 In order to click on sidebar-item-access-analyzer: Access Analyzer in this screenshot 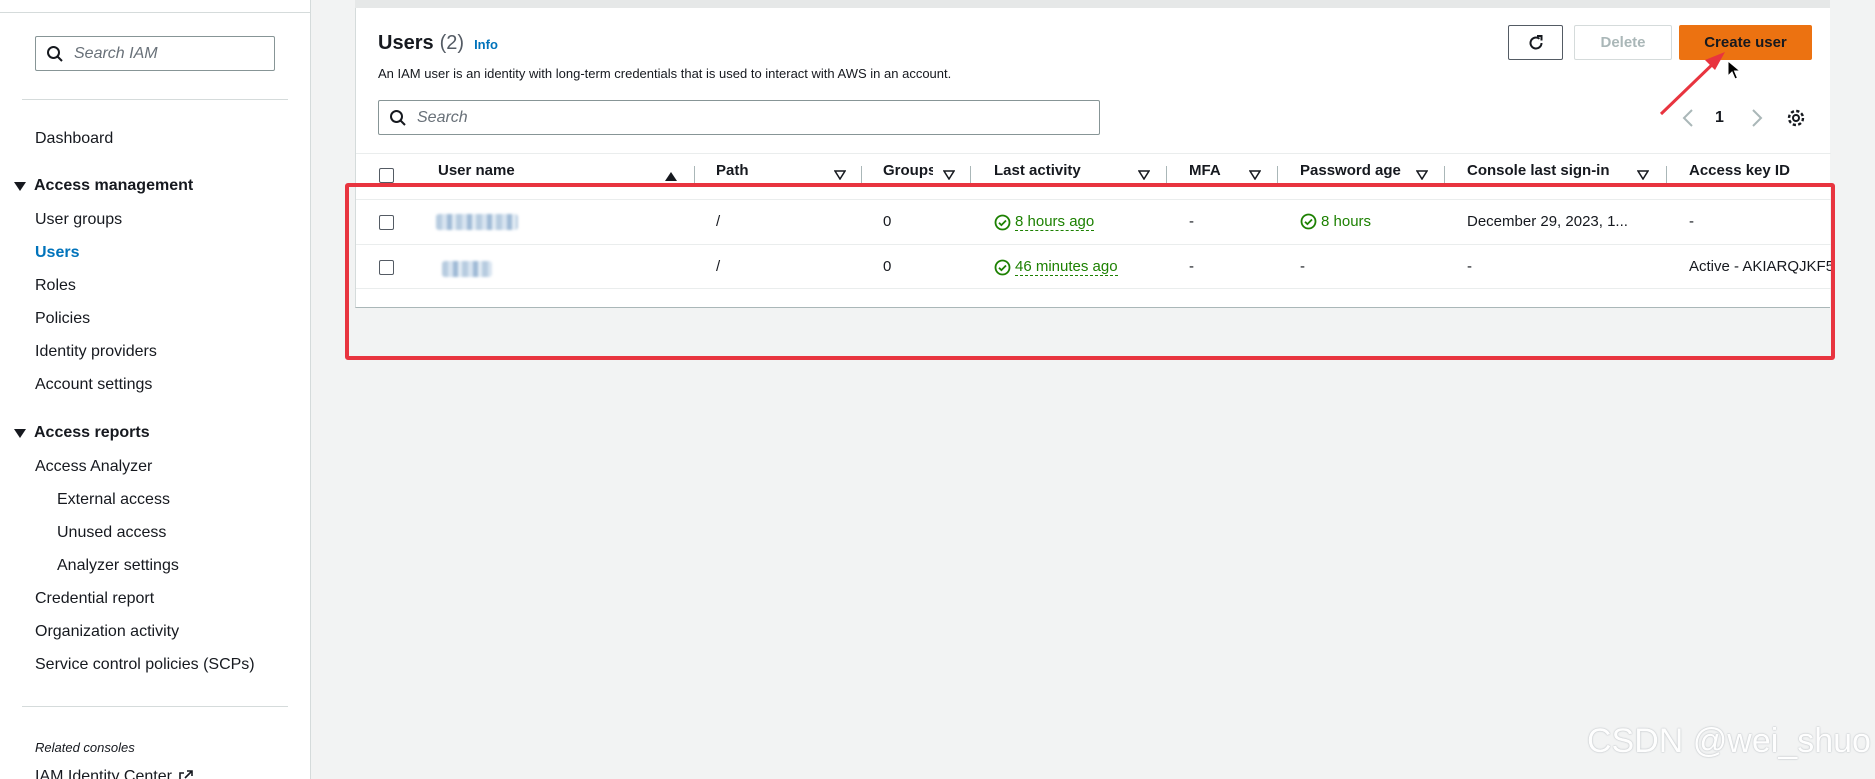, I will do `click(93, 467)`.